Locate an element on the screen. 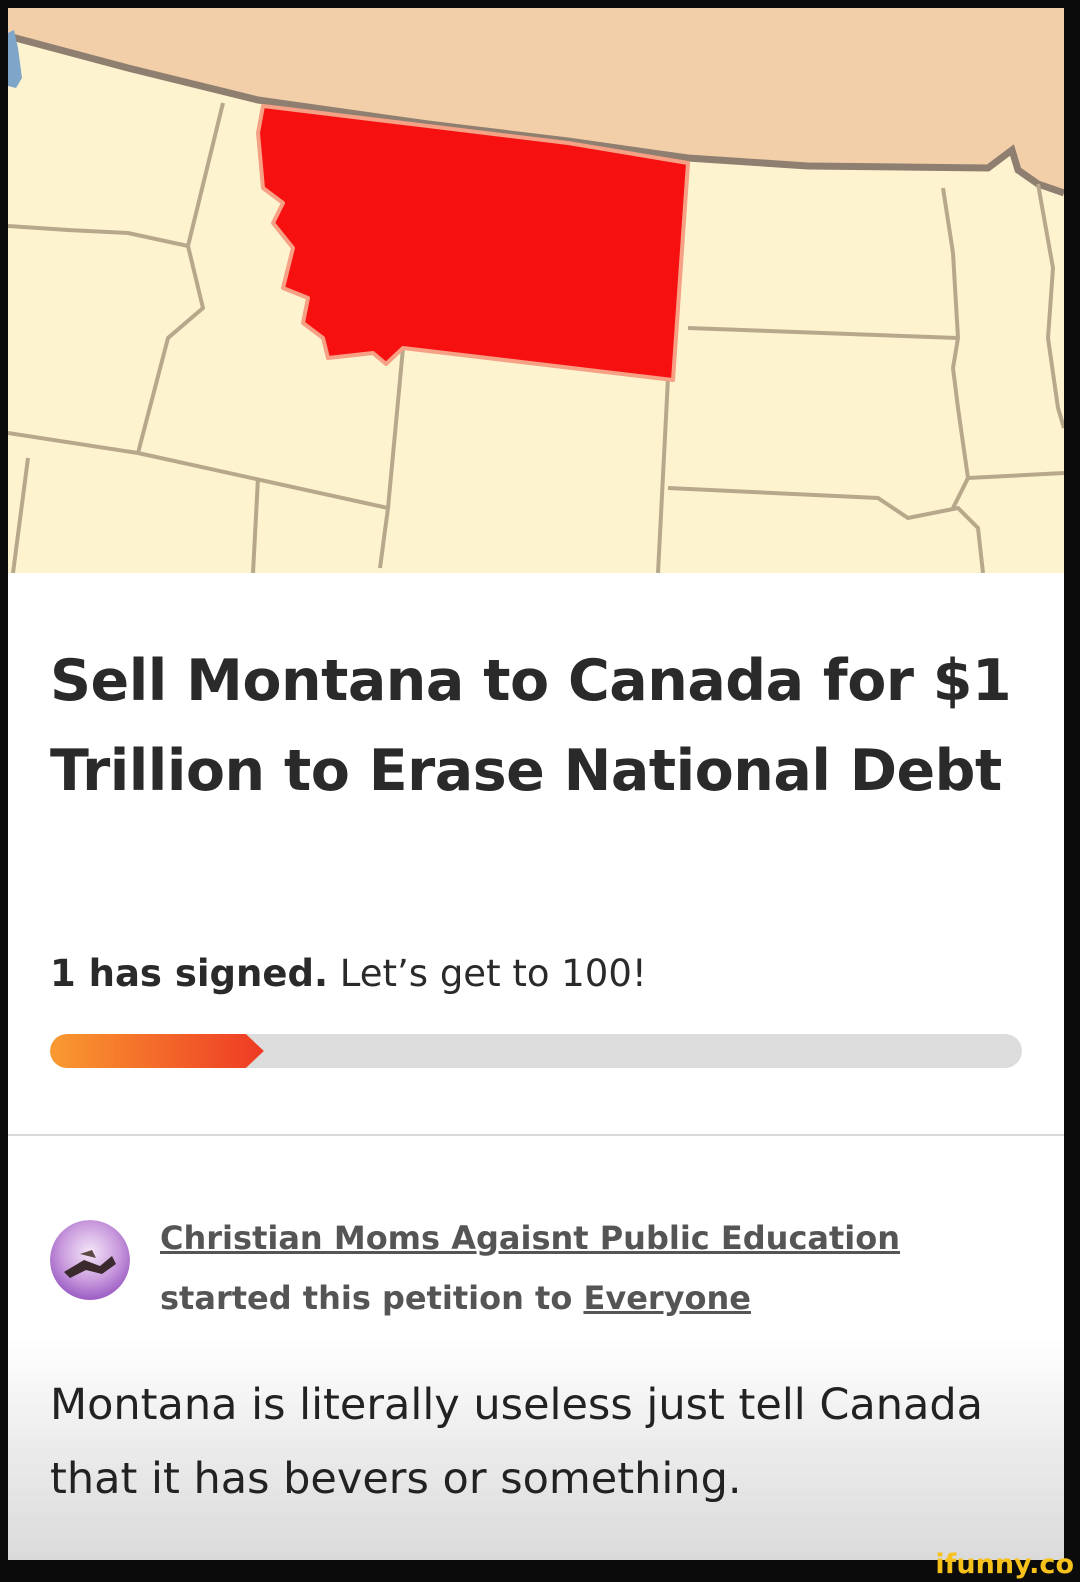  signature-status: 1 has signed. Let’s get to 100! is located at coordinates (348, 973).